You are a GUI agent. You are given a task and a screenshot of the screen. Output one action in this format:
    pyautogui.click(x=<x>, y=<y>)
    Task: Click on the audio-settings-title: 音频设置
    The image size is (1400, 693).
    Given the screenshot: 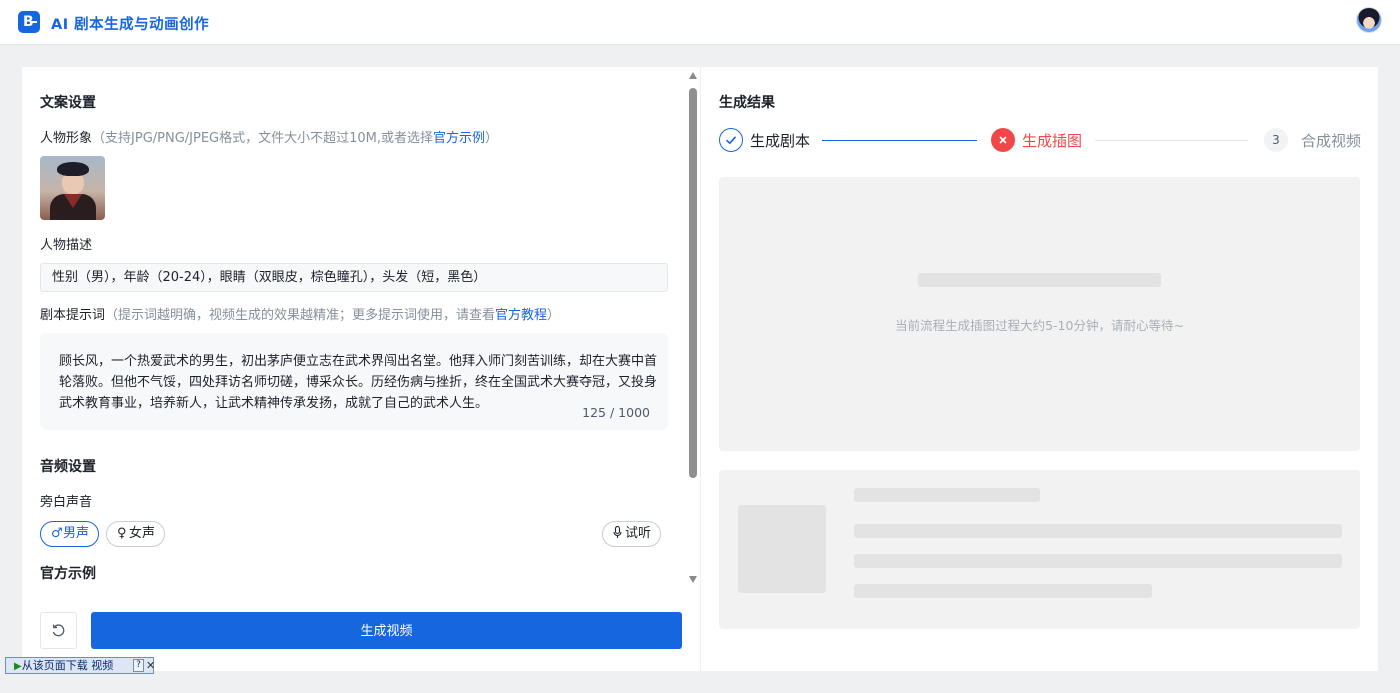 What is the action you would take?
    pyautogui.click(x=68, y=467)
    